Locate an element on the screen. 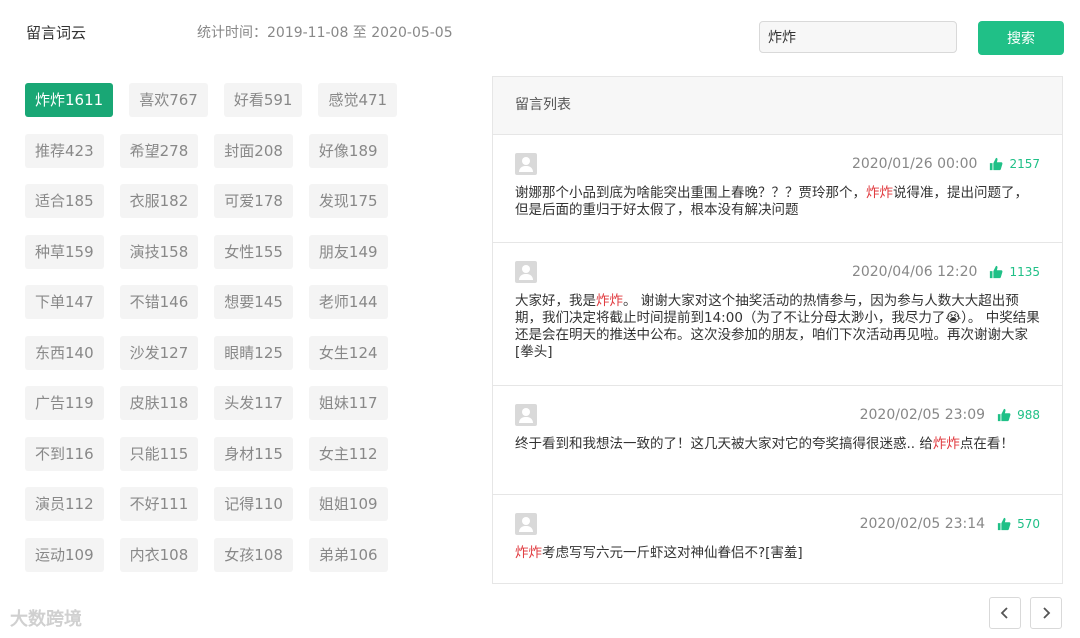 This screenshot has height=638, width=1080. next-page-button is located at coordinates (1046, 613).